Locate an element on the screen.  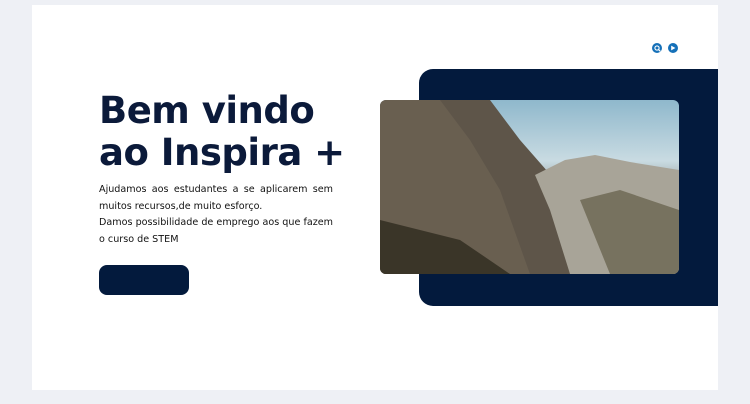
search-icon is located at coordinates (657, 48).